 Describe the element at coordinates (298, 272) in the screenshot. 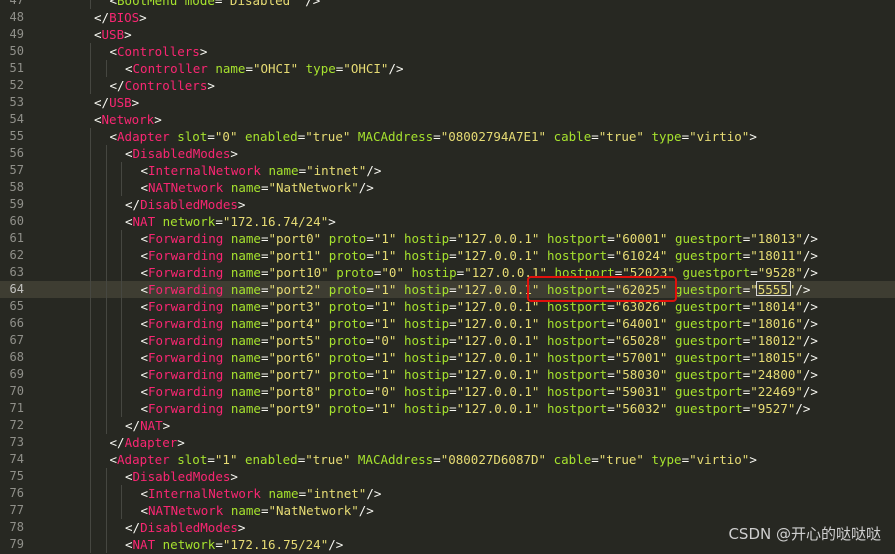

I see `attribute-value: "port10"` at that location.